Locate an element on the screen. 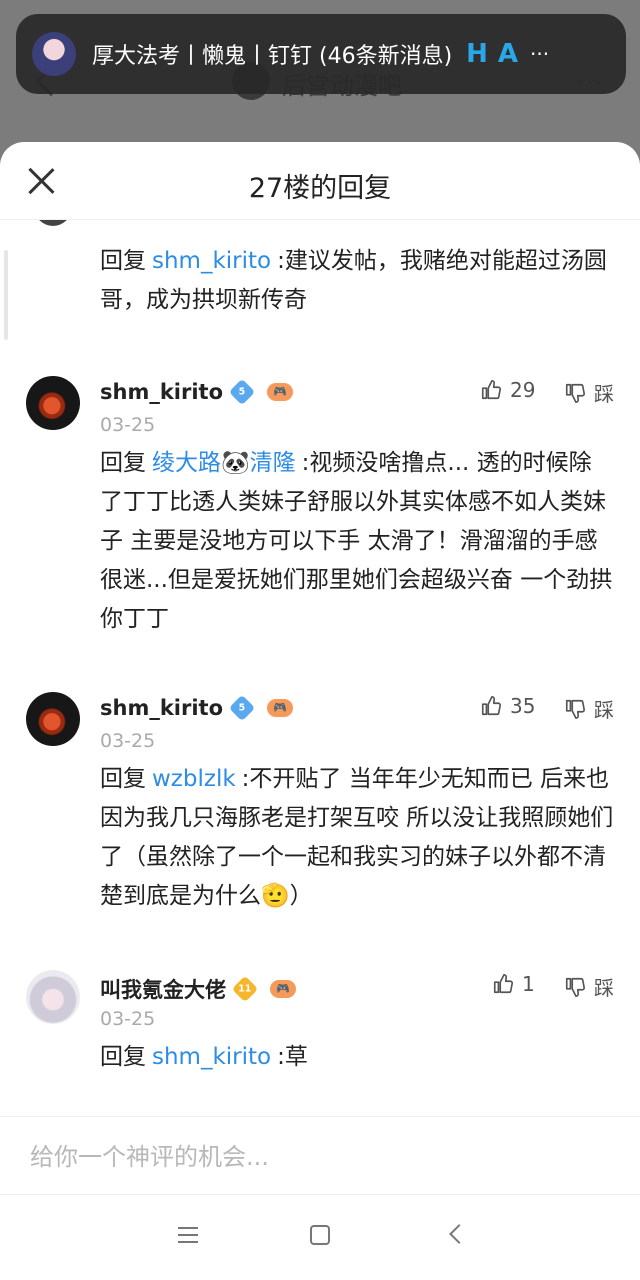 The image size is (640, 1280). mention-link: 绫大路🐼清隆 is located at coordinates (224, 463).